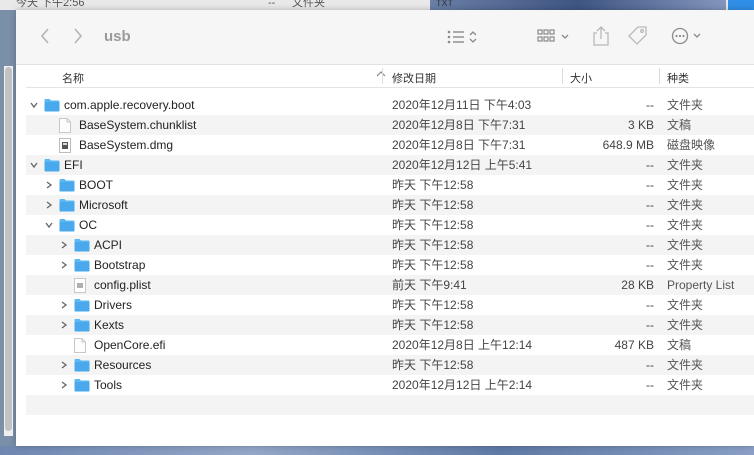  What do you see at coordinates (390, 165) in the screenshot?
I see `file-row: EFI 2020年12月12日 上午5:41 -- 文件夹` at bounding box center [390, 165].